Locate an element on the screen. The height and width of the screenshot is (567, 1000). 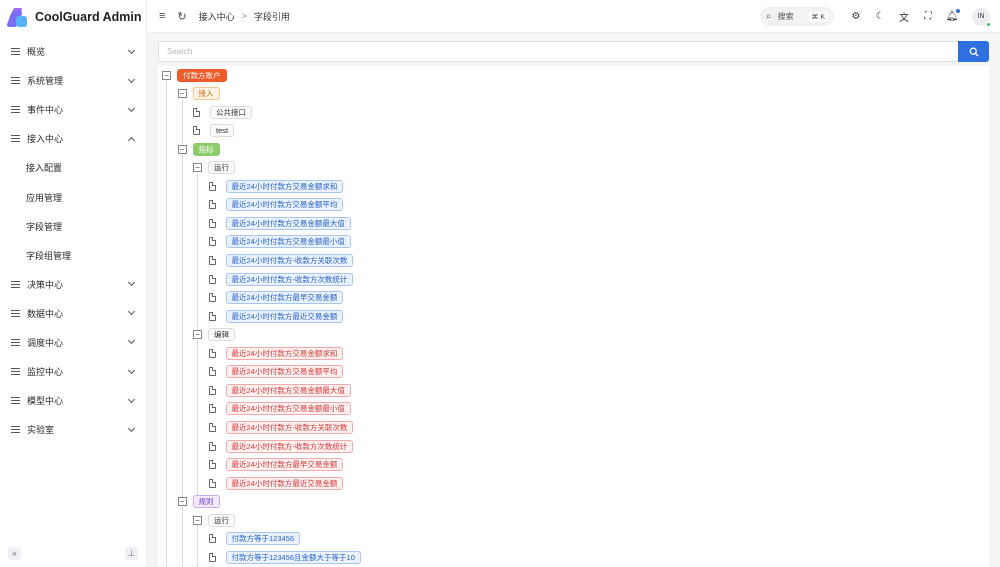
sidebar-item: 接入配置 is located at coordinates (73, 167).